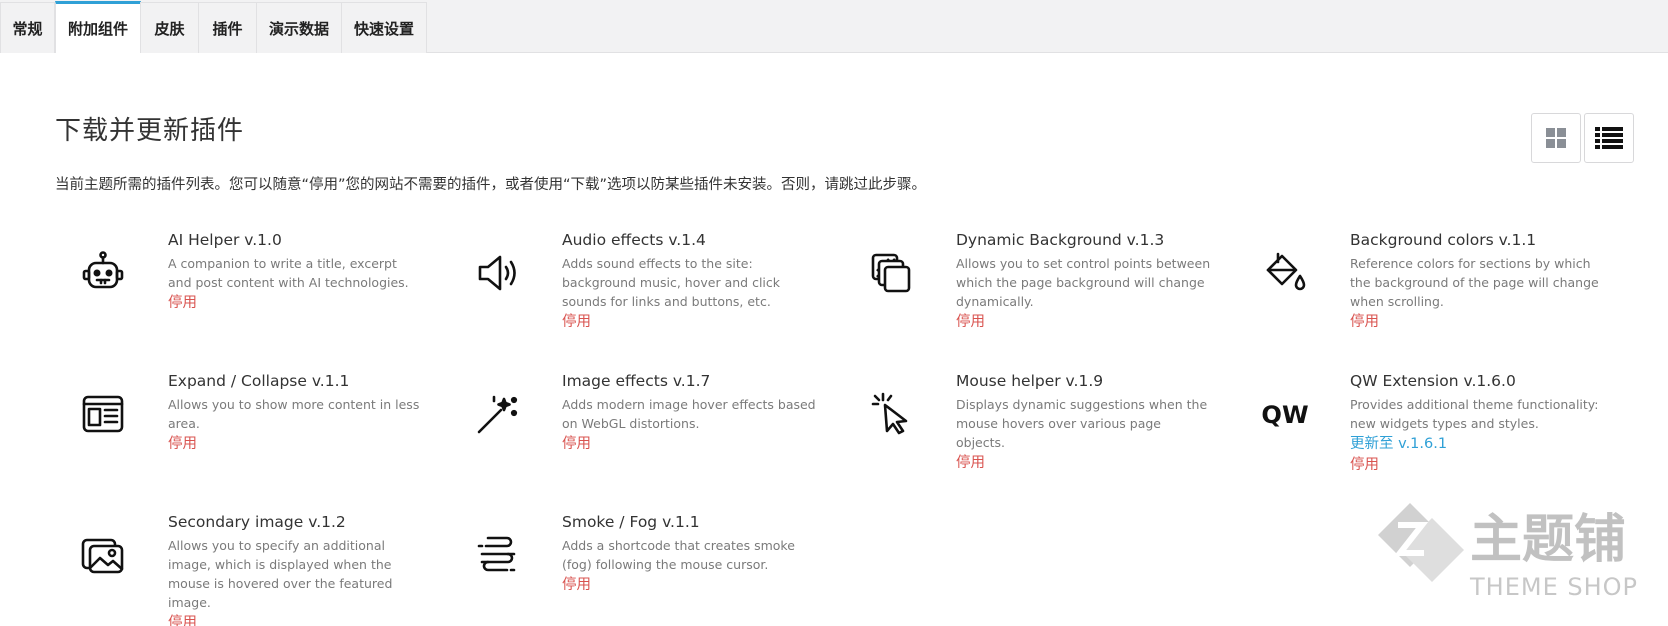  Describe the element at coordinates (384, 27) in the screenshot. I see `tab-quick-setup: 快速设置` at that location.